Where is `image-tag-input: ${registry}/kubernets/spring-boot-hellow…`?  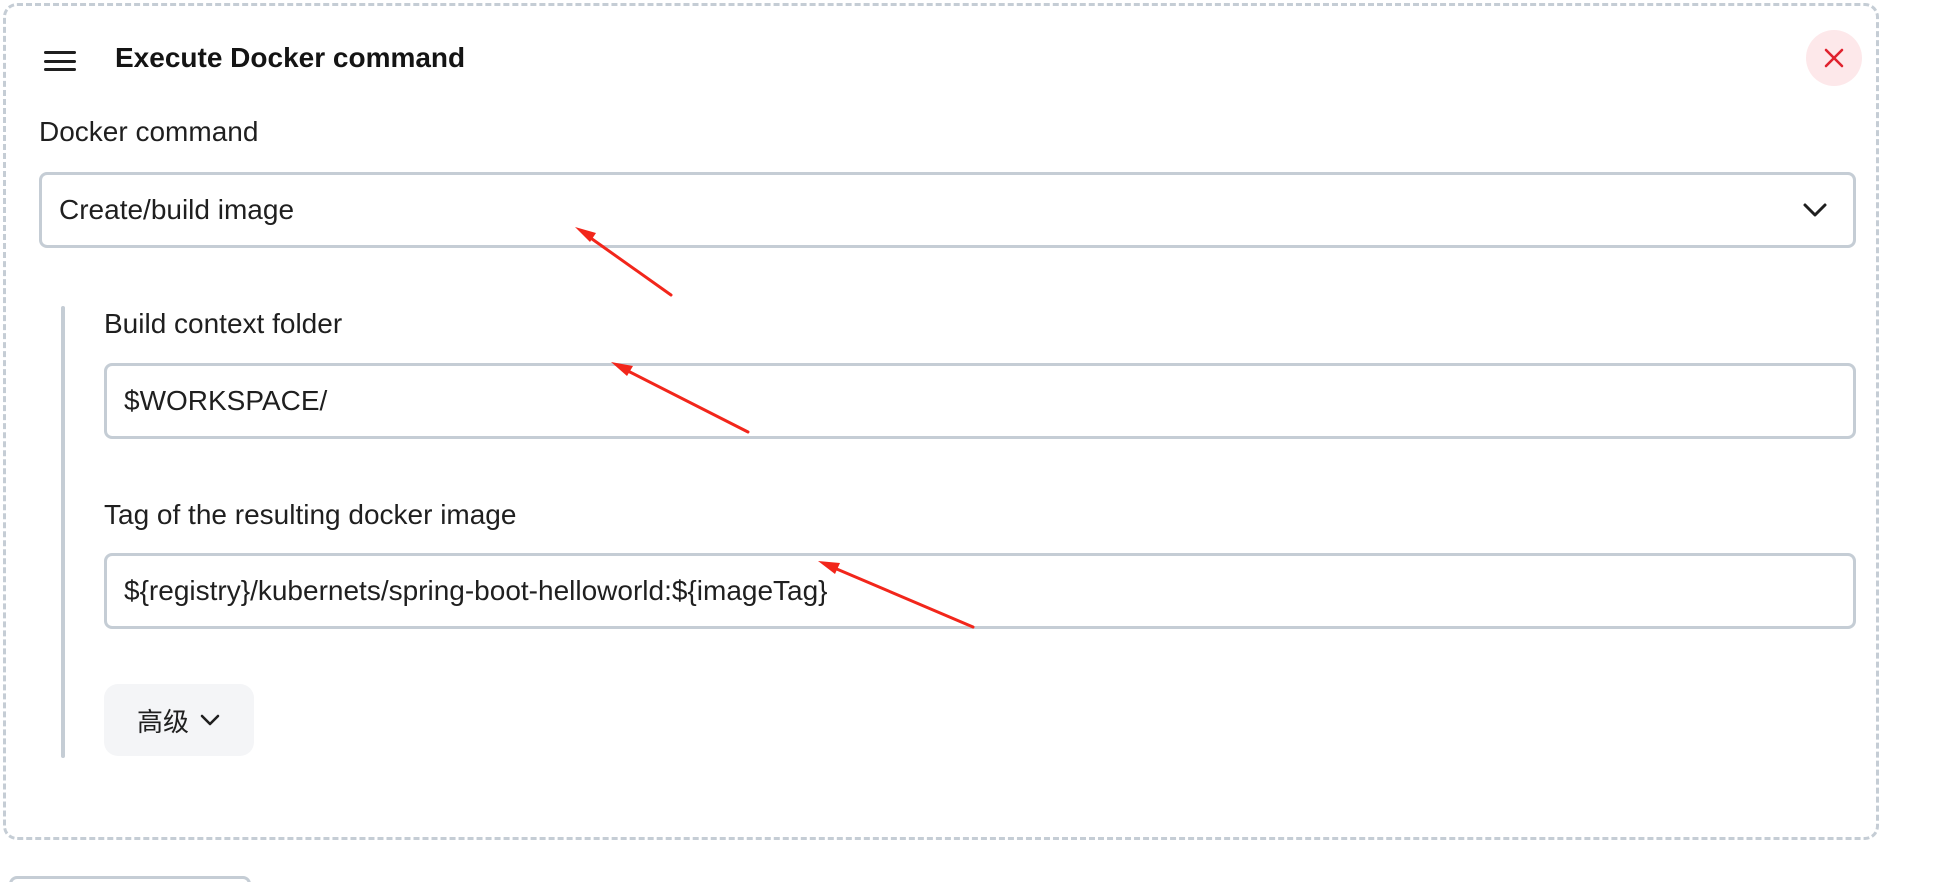
image-tag-input: ${registry}/kubernets/spring-boot-hellow… is located at coordinates (980, 591).